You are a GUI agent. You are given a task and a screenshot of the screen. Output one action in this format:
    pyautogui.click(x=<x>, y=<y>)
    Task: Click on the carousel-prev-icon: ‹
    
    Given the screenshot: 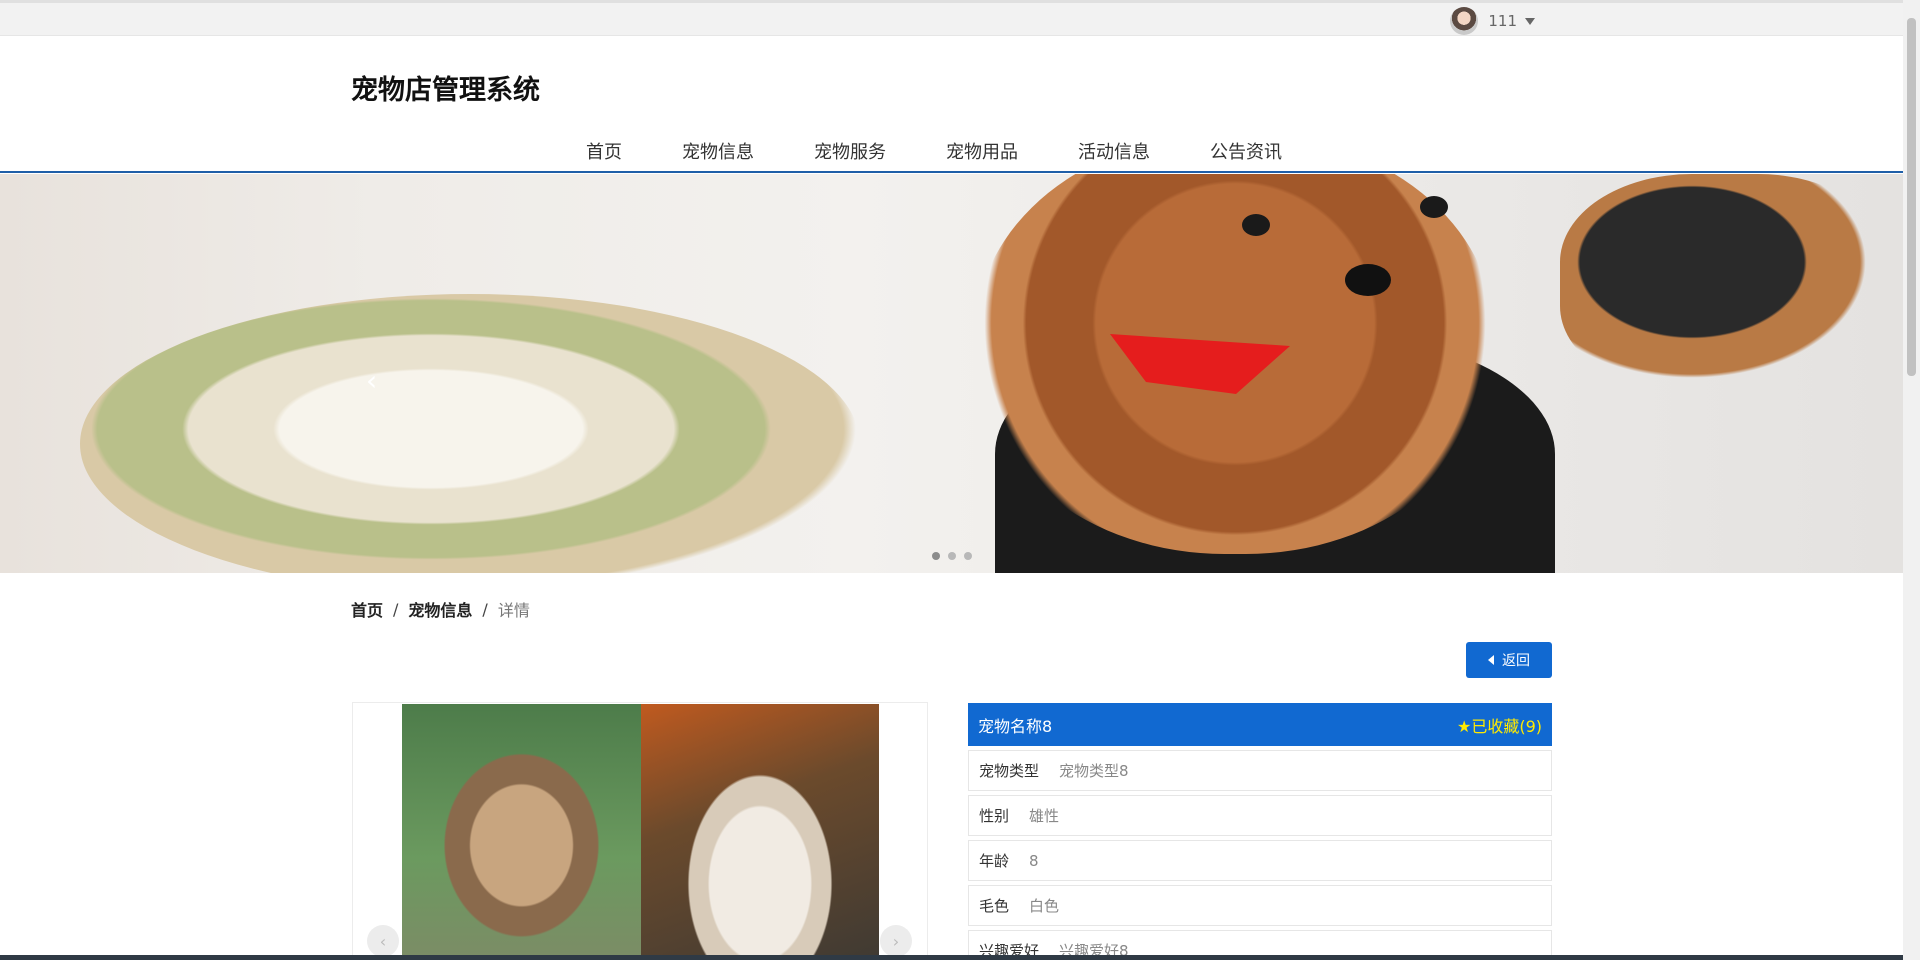 What is the action you would take?
    pyautogui.click(x=371, y=380)
    